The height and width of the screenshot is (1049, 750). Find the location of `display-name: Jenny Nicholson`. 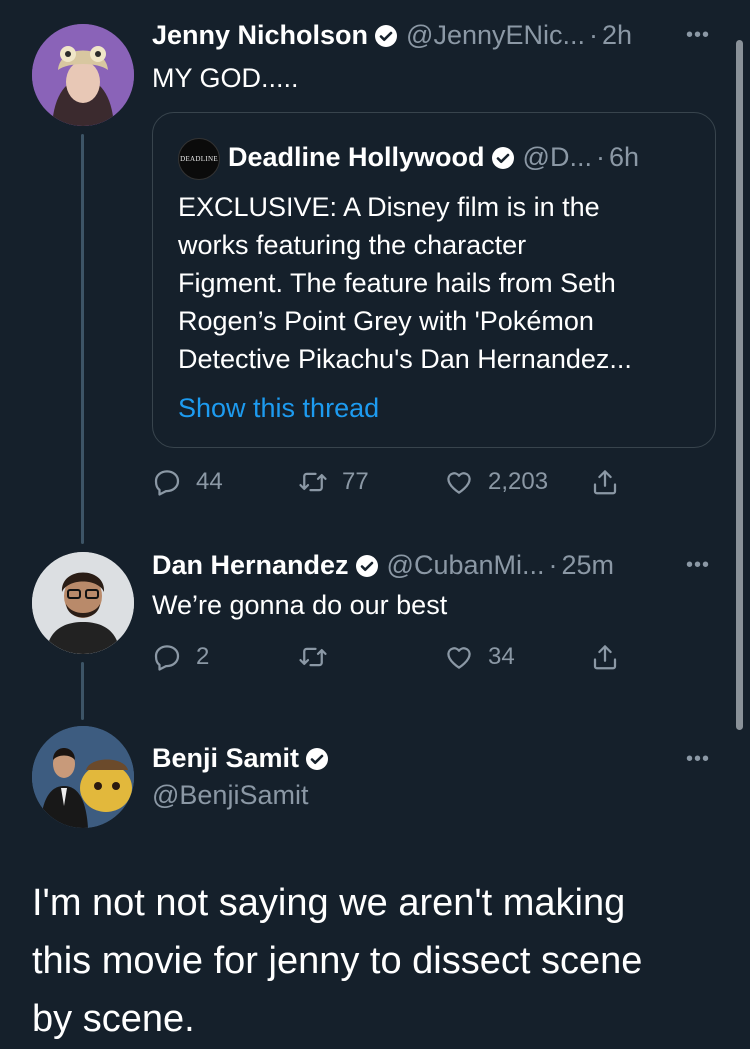

display-name: Jenny Nicholson is located at coordinates (260, 35).